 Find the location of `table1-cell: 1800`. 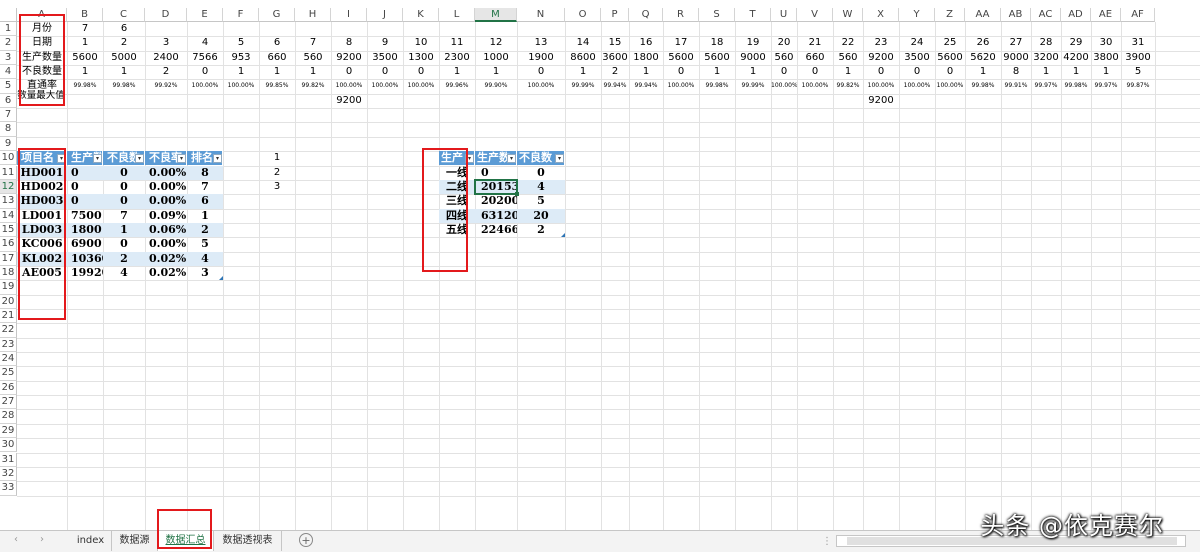

table1-cell: 1800 is located at coordinates (85, 230).